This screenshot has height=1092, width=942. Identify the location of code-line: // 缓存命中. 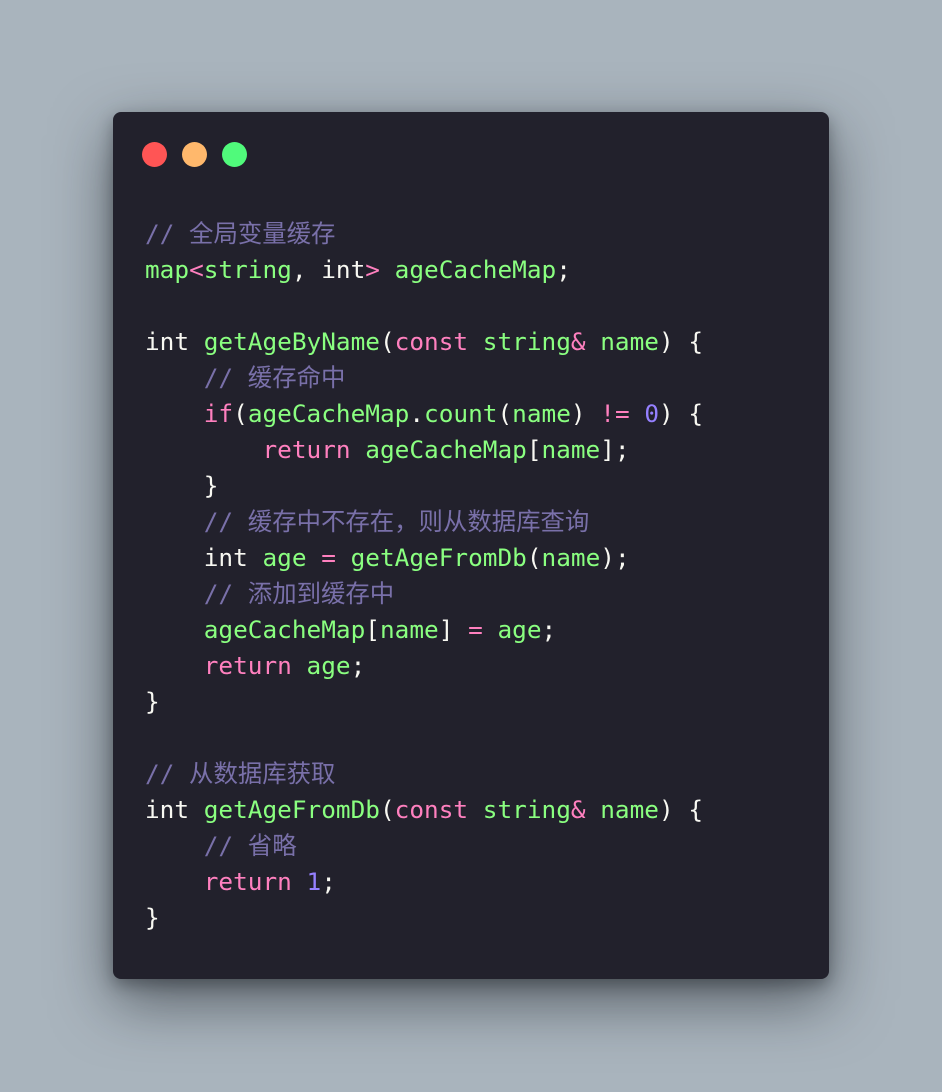
(424, 378).